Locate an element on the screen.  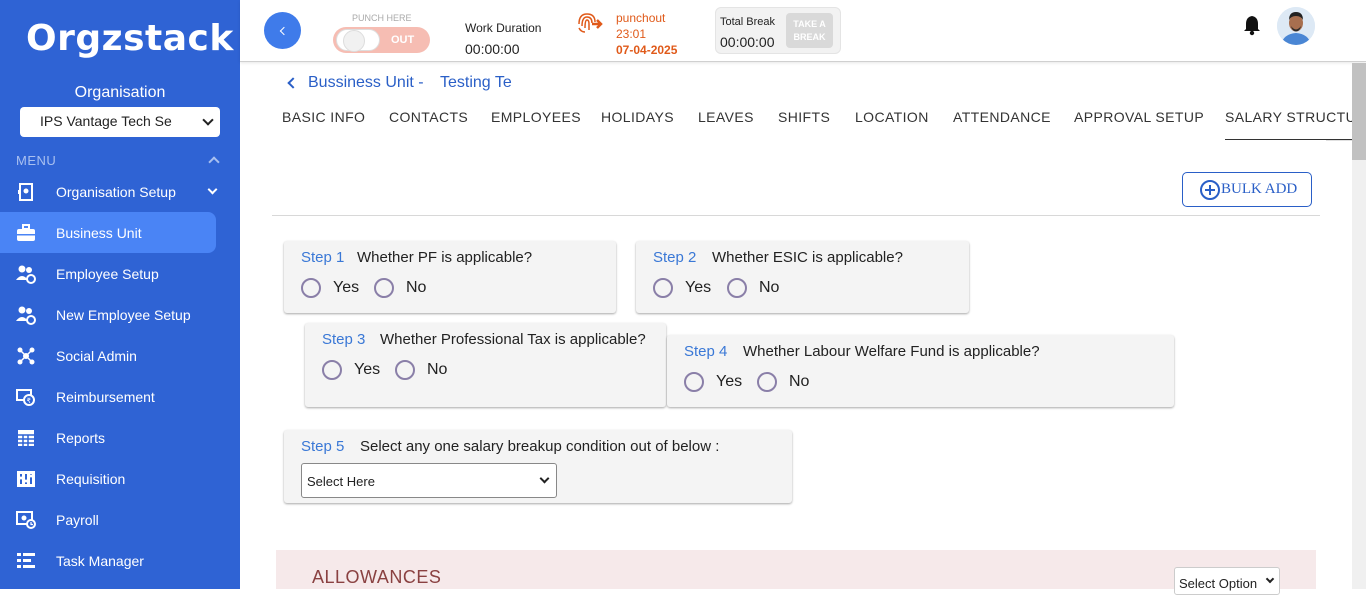
punchout-status: punchout 23:01 07-04-2025 is located at coordinates (646, 34).